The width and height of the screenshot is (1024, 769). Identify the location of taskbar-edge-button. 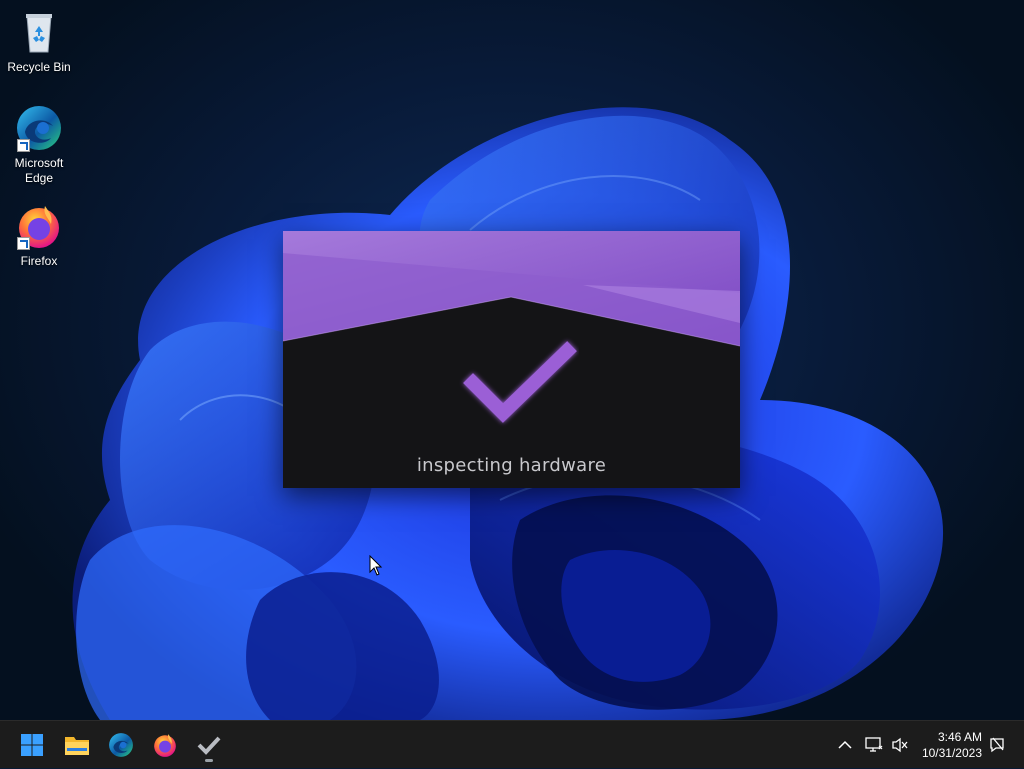
(121, 745).